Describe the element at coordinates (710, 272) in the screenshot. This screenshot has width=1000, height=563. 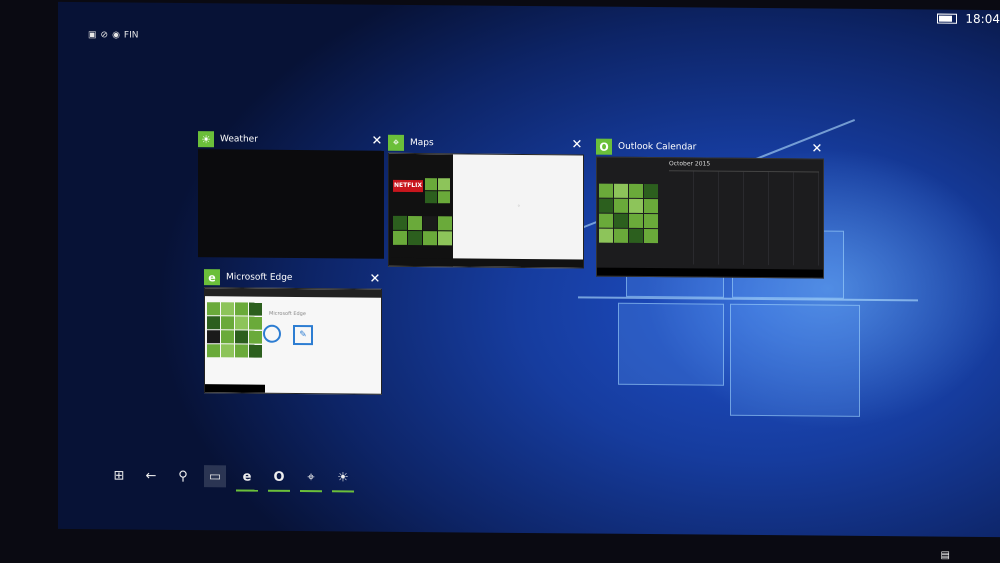
I see `calendar-taskbar` at that location.